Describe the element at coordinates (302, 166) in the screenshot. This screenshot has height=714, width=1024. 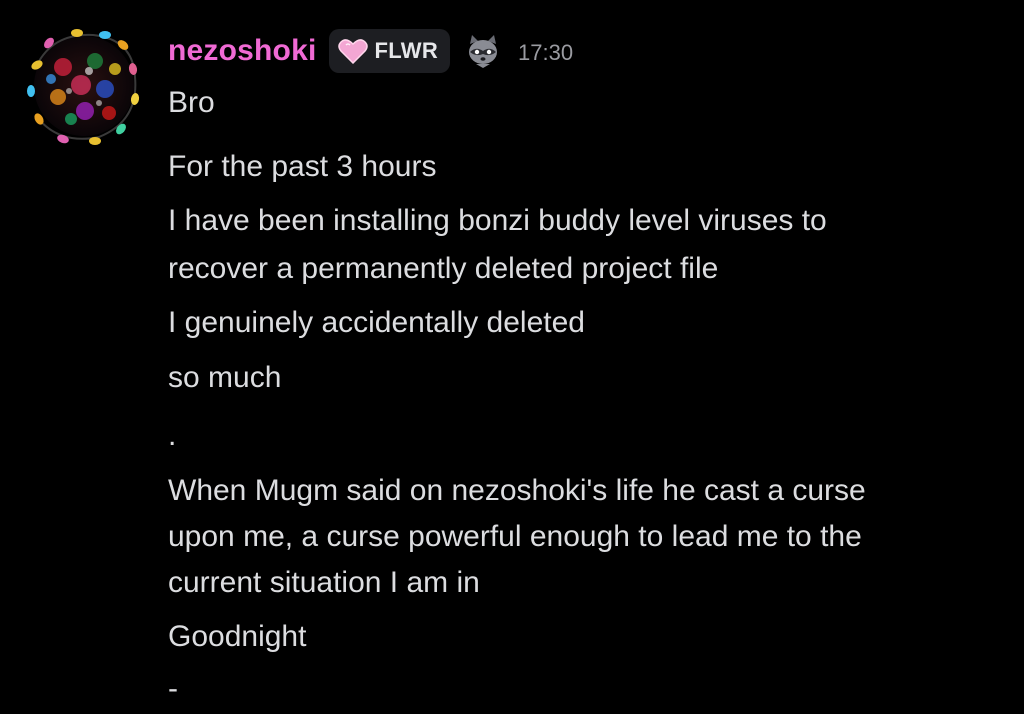
I see `message-line: For the past 3 hours` at that location.